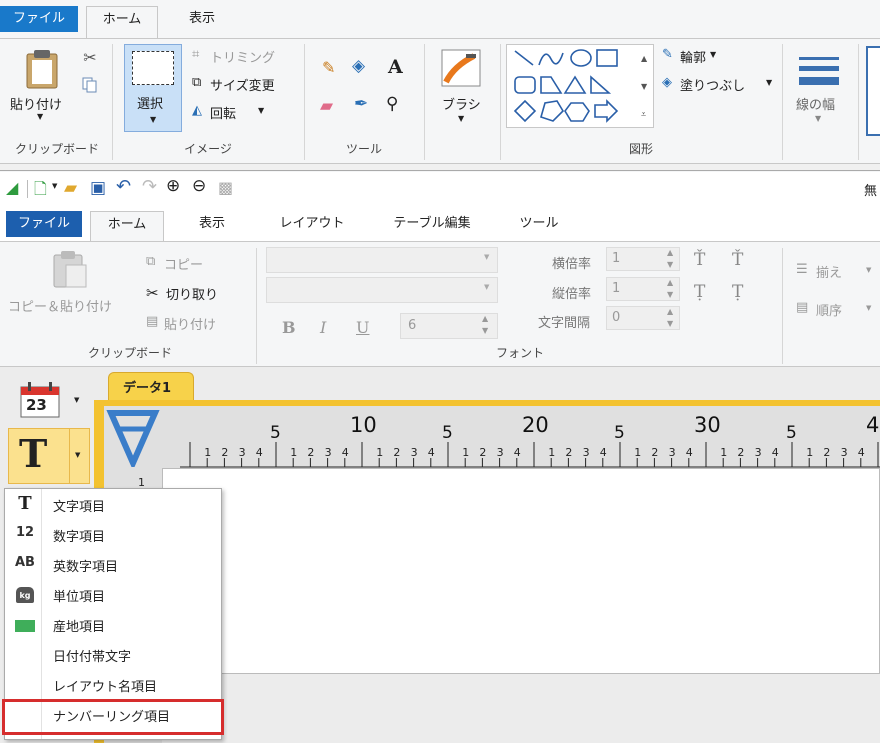 This screenshot has width=880, height=743. What do you see at coordinates (640, 149) in the screenshot?
I see `paint-shapes-group-label: 図形` at bounding box center [640, 149].